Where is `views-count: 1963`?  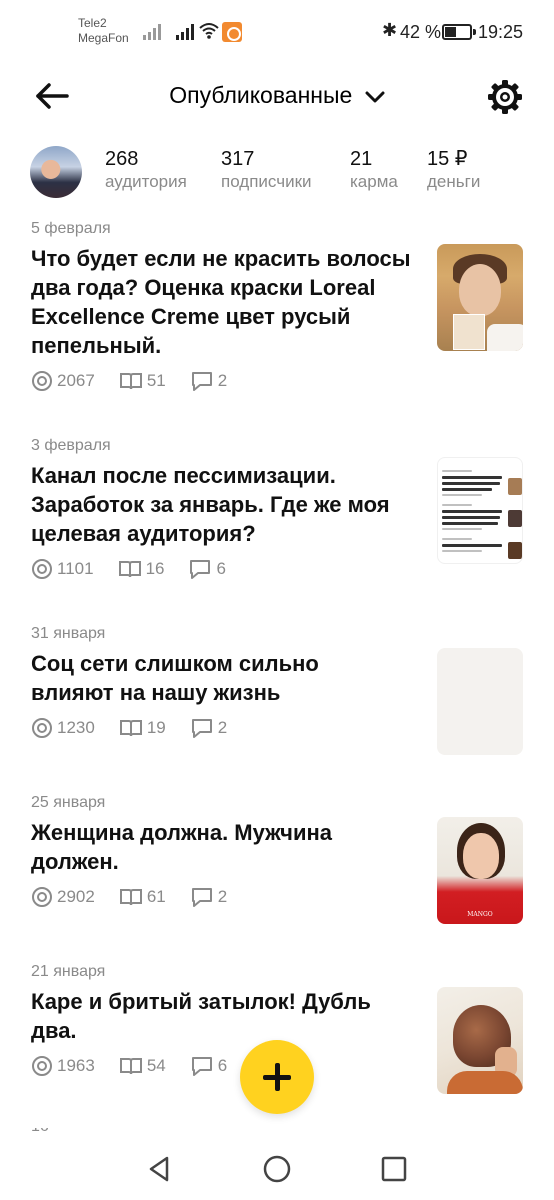 views-count: 1963 is located at coordinates (76, 1065).